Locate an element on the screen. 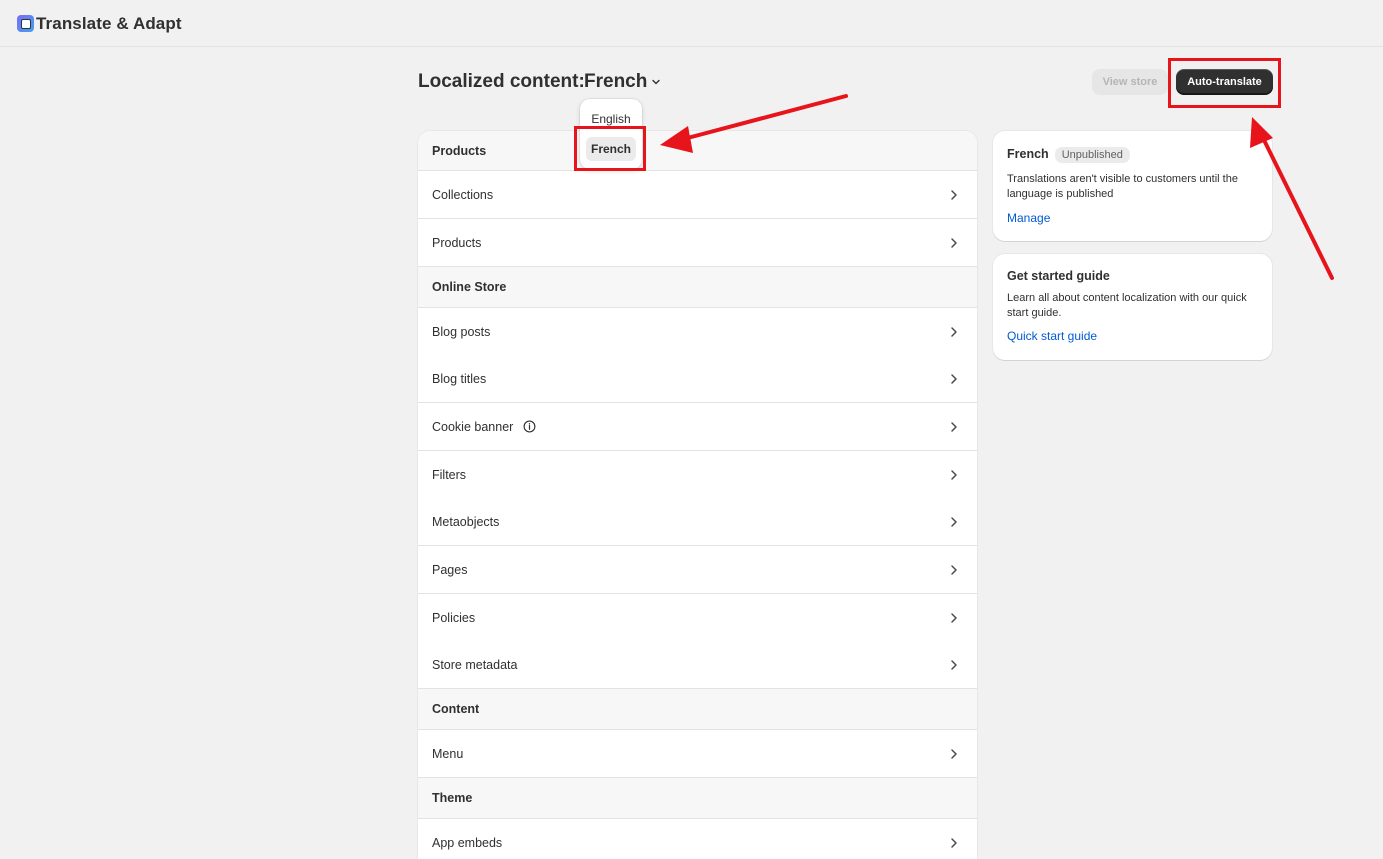 The height and width of the screenshot is (859, 1383). language-selector: French is located at coordinates (622, 82).